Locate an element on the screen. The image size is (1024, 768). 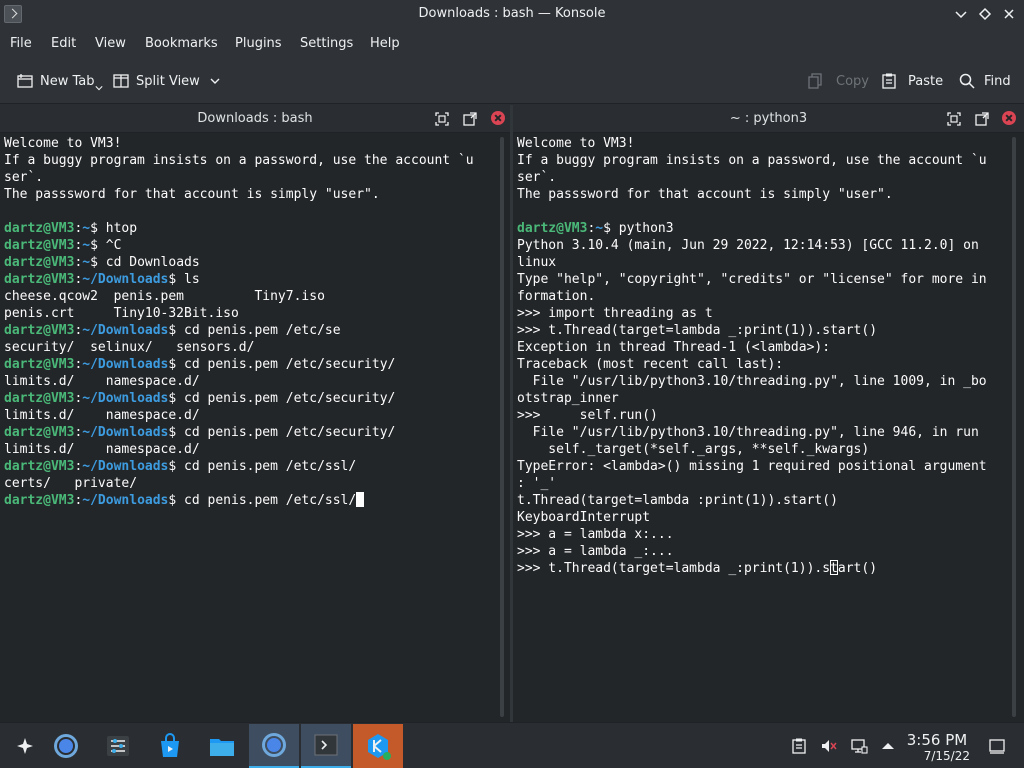
discover-store-icon is located at coordinates (170, 745).